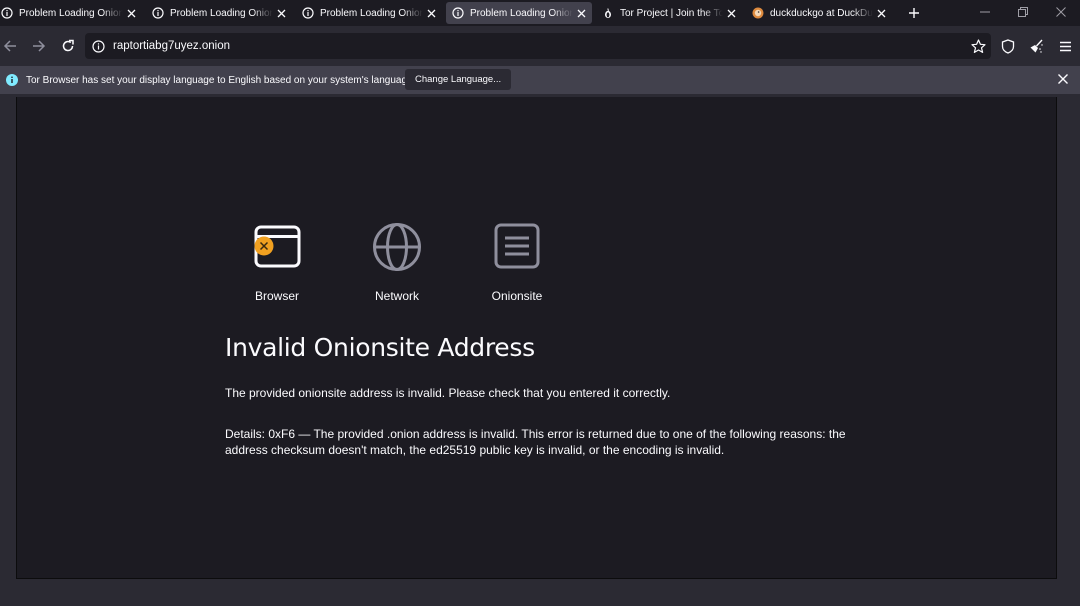  What do you see at coordinates (671, 13) in the screenshot?
I see `tab-title: Tor Project | Join the Tor Sta` at bounding box center [671, 13].